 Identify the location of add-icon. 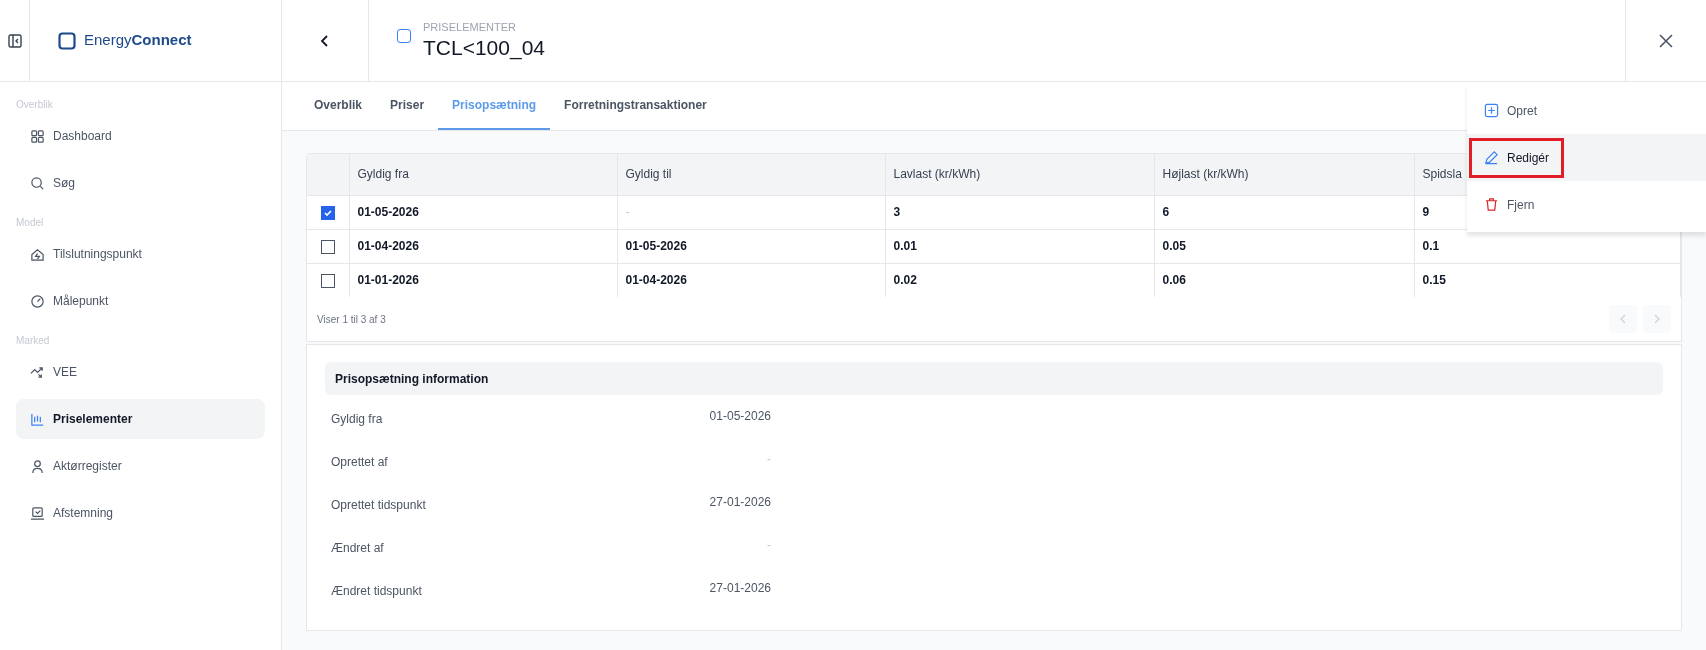
(1491, 110).